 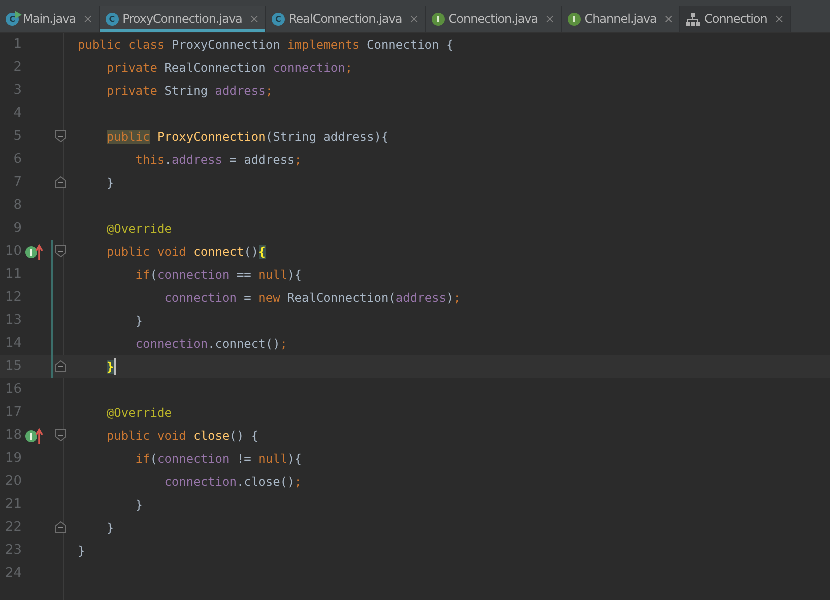 What do you see at coordinates (266, 45) in the screenshot?
I see `code-line: public class ProxyConnection implements Connection {` at bounding box center [266, 45].